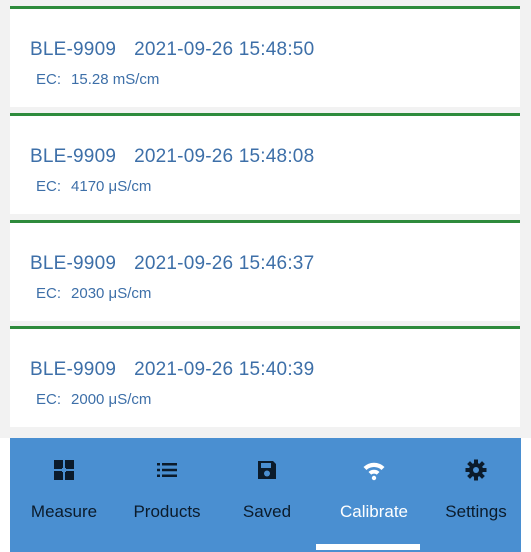  Describe the element at coordinates (224, 263) in the screenshot. I see `record-timestamp: 2021-09-26 15:46:37` at that location.